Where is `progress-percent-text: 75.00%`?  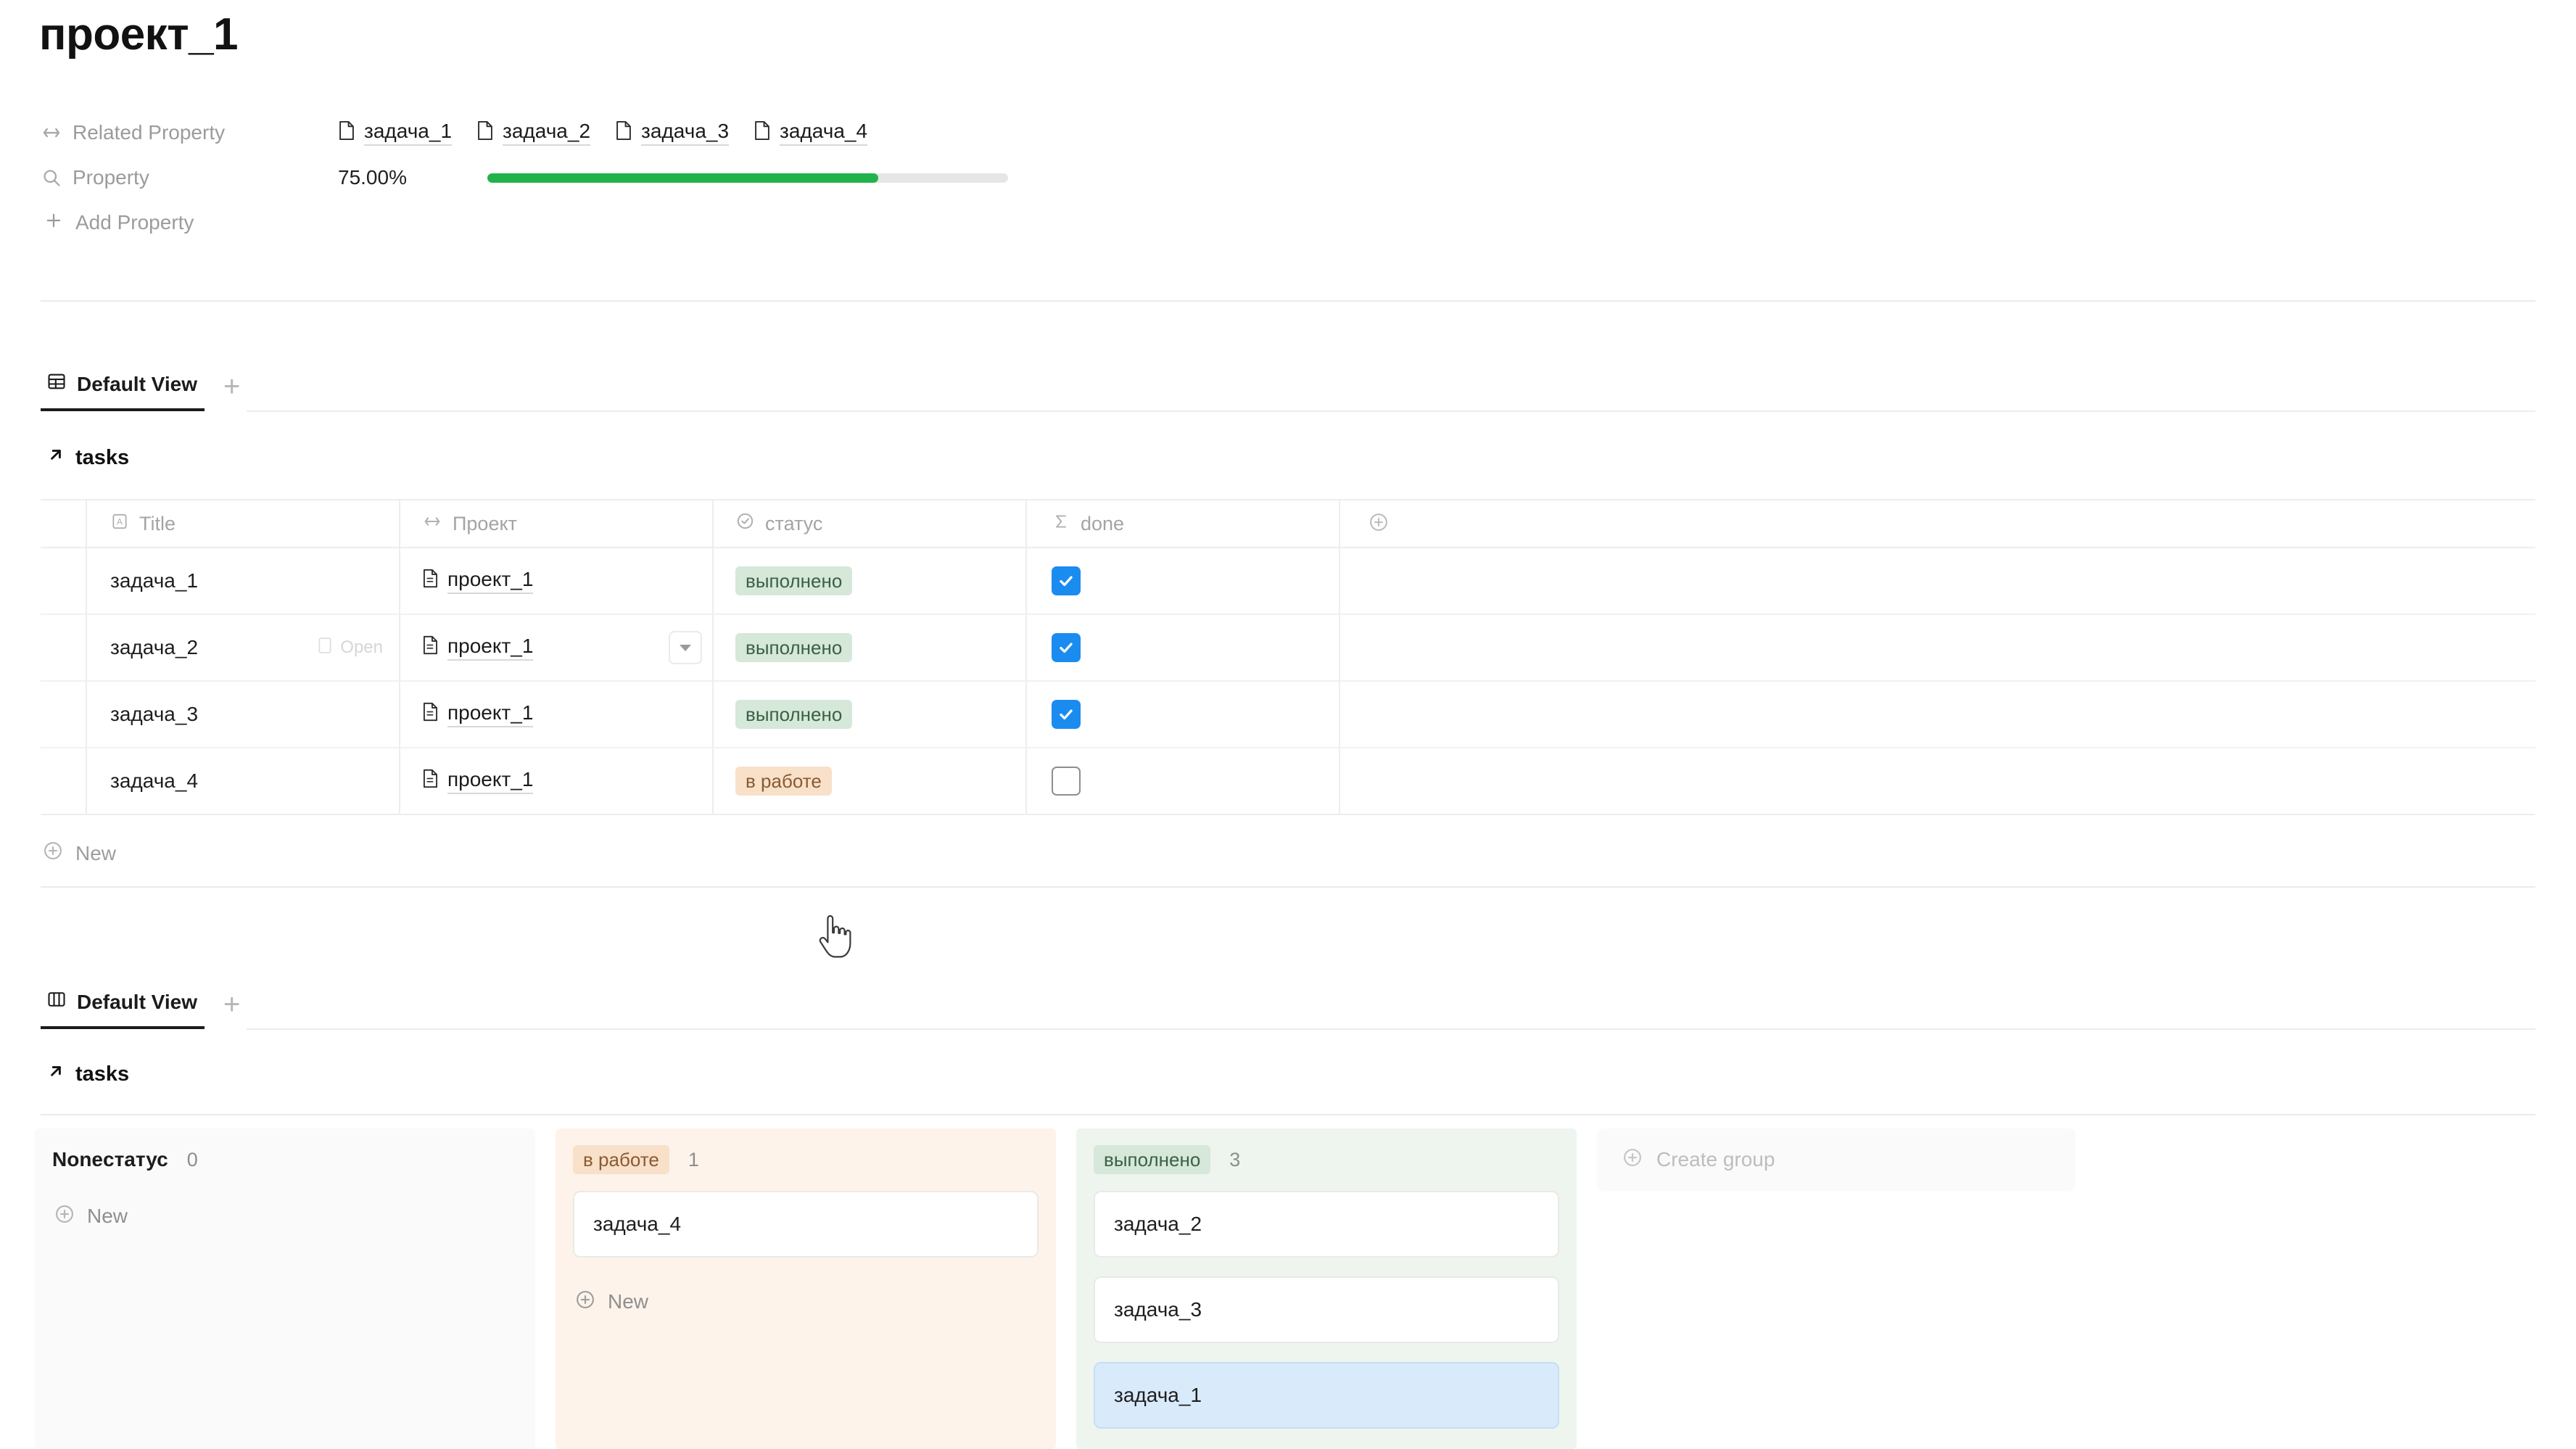
progress-percent-text: 75.00% is located at coordinates (373, 177).